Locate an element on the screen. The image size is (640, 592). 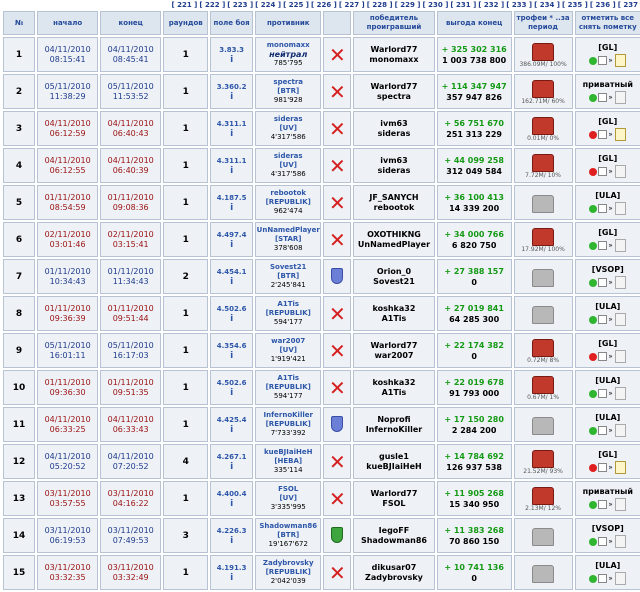
winner-name: ivm63 is located at coordinates (393, 123).